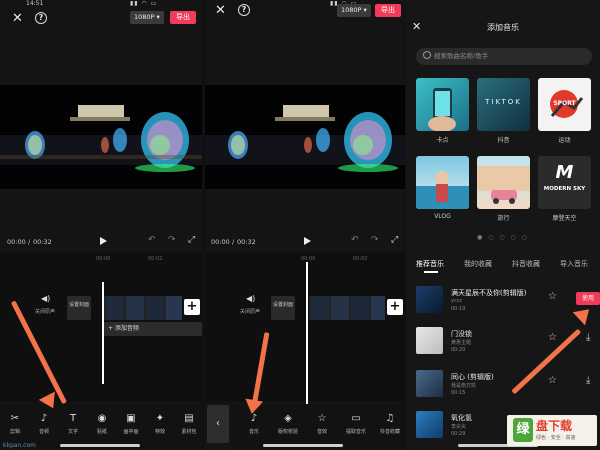 Image resolution: width=600 pixels, height=450 pixels. What do you see at coordinates (564, 172) in the screenshot?
I see `modern-sky-logo: M` at bounding box center [564, 172].